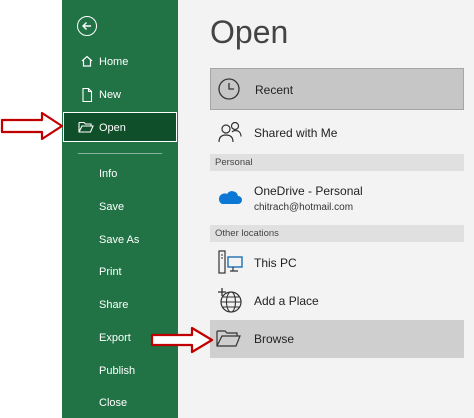 The image size is (474, 418). Describe the element at coordinates (337, 200) in the screenshot. I see `onedrive-option: OneDrive - Personal chitrach@hotmail.com` at that location.